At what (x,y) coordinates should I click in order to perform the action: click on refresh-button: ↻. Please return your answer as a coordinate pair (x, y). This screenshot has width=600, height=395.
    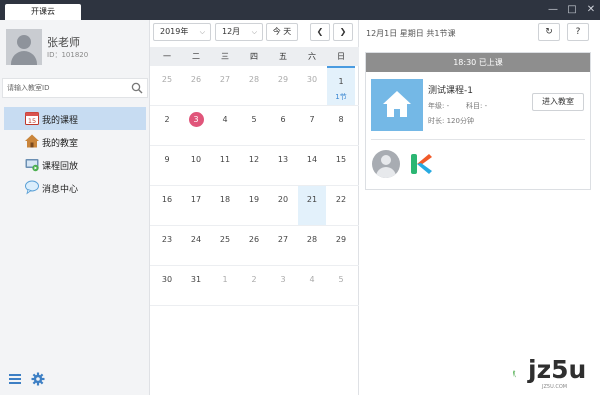
    Looking at the image, I should click on (549, 32).